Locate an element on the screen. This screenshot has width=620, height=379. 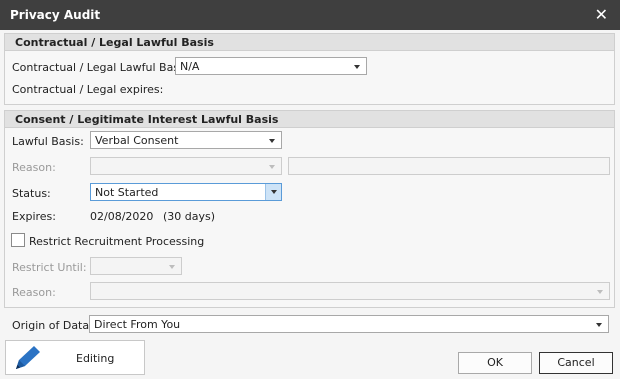
close-icon: ✕ is located at coordinates (601, 14).